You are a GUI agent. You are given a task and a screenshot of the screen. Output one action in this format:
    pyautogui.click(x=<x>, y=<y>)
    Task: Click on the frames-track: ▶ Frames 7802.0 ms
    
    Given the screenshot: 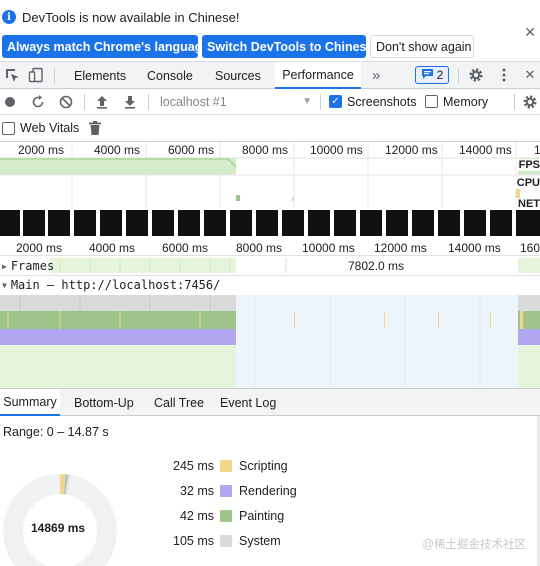 What is the action you would take?
    pyautogui.click(x=270, y=266)
    